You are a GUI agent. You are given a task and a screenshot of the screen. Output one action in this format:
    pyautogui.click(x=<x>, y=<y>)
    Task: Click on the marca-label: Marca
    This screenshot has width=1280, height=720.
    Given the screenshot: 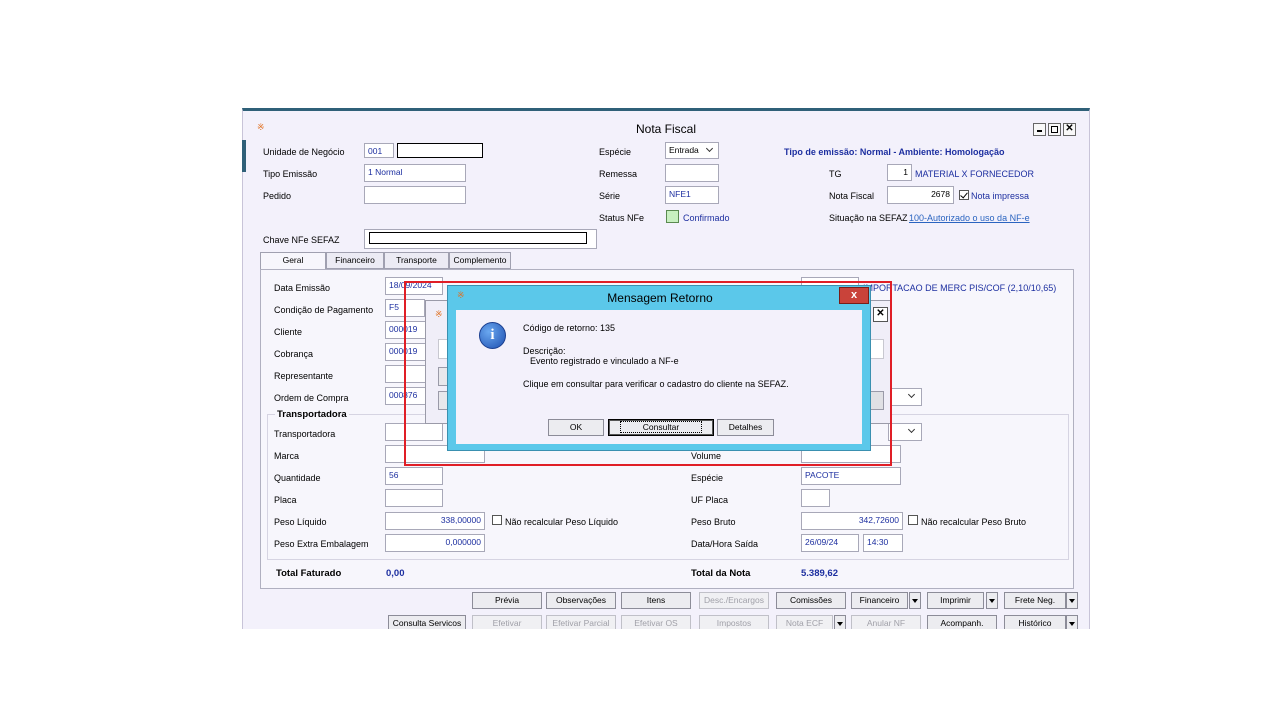 What is the action you would take?
    pyautogui.click(x=287, y=456)
    